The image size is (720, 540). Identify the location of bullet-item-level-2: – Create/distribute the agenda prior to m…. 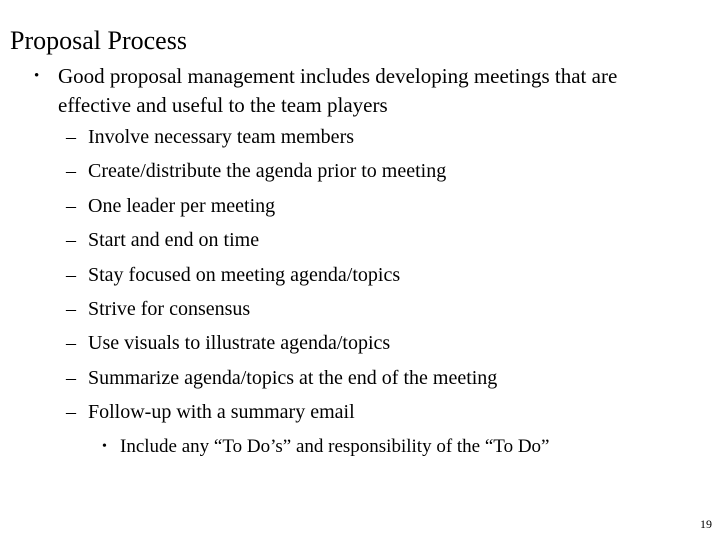
(360, 171).